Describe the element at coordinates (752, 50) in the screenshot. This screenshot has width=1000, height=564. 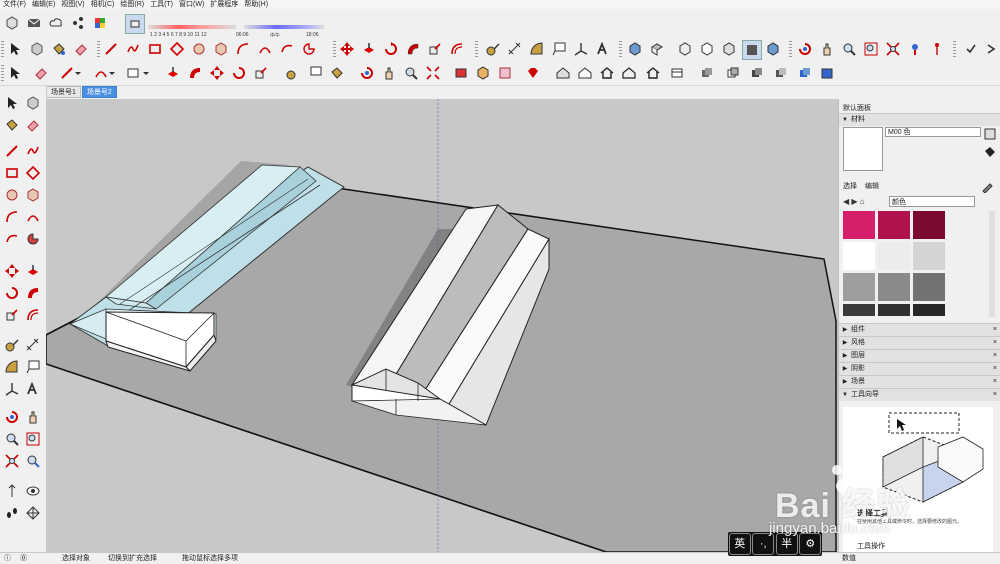
I see `xray-icon` at that location.